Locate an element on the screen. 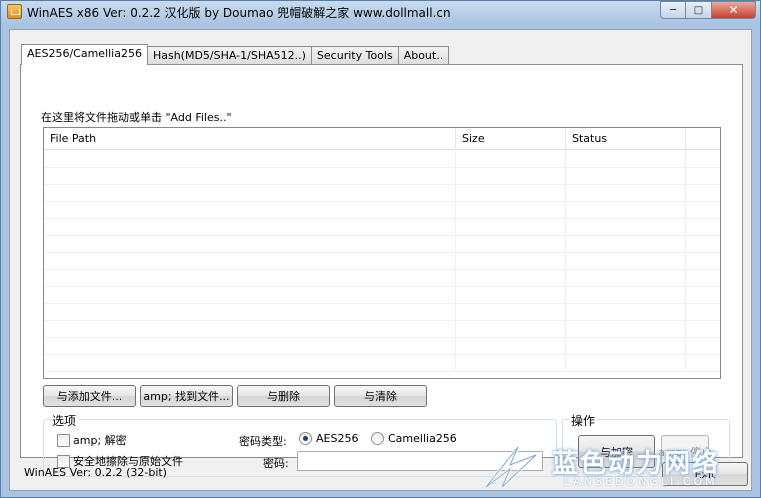 The width and height of the screenshot is (761, 498). tab-aes-camellia: AES256/Camellia256 is located at coordinates (84, 54).